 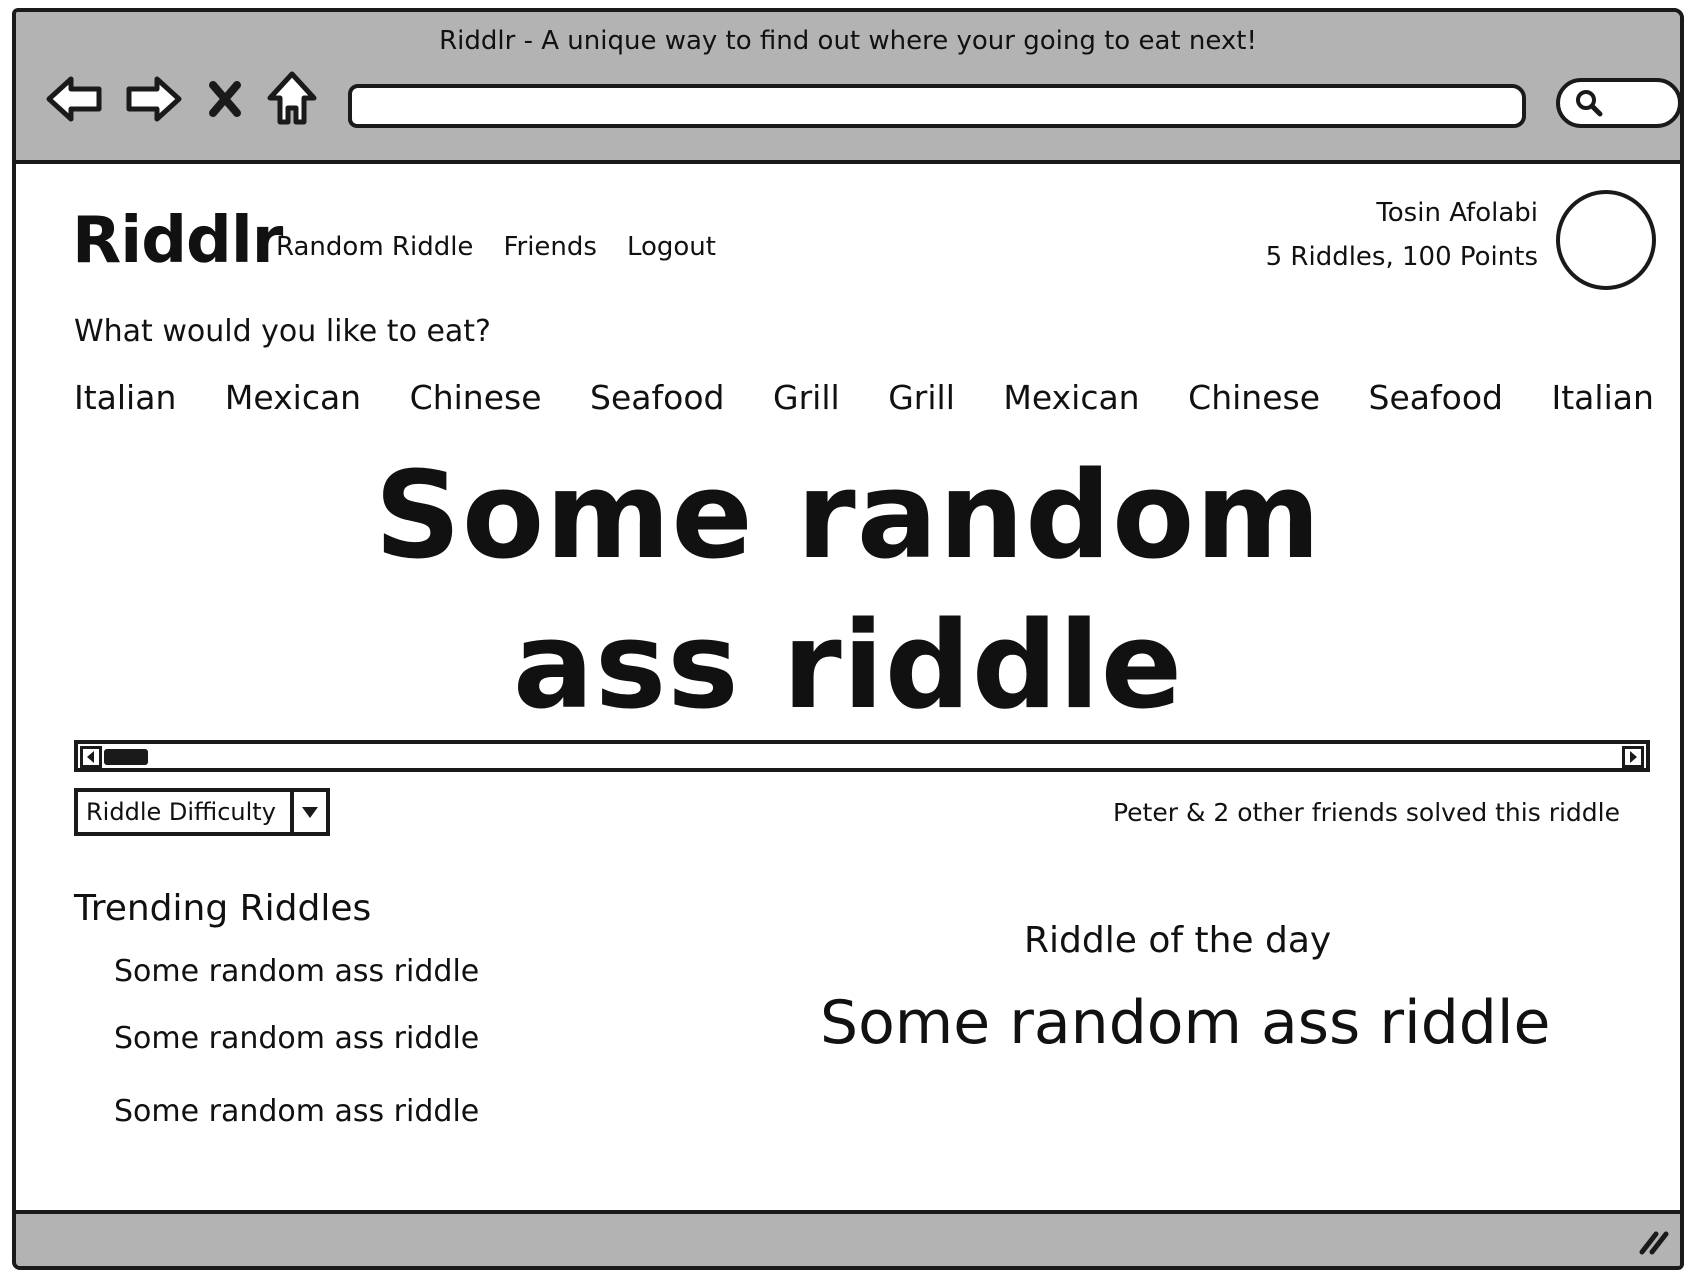 I want to click on riddle-of-the-day-text: Some random ass riddle, so click(x=1185, y=1023).